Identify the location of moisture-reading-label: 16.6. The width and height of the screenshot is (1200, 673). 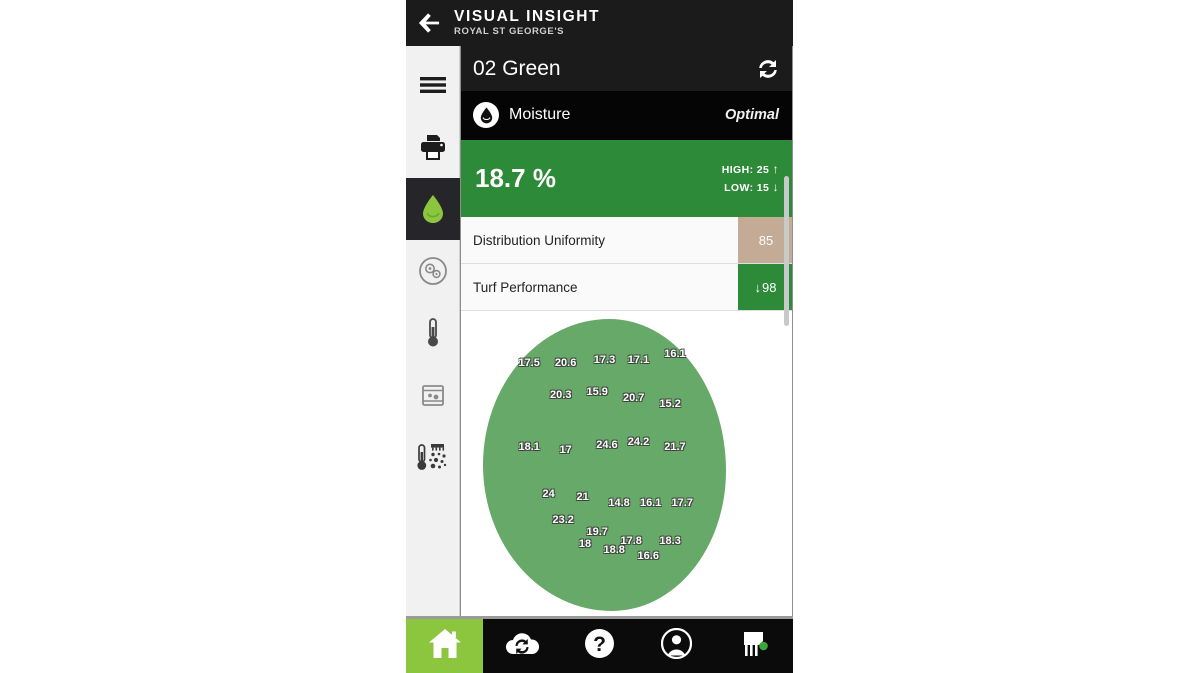
(648, 555).